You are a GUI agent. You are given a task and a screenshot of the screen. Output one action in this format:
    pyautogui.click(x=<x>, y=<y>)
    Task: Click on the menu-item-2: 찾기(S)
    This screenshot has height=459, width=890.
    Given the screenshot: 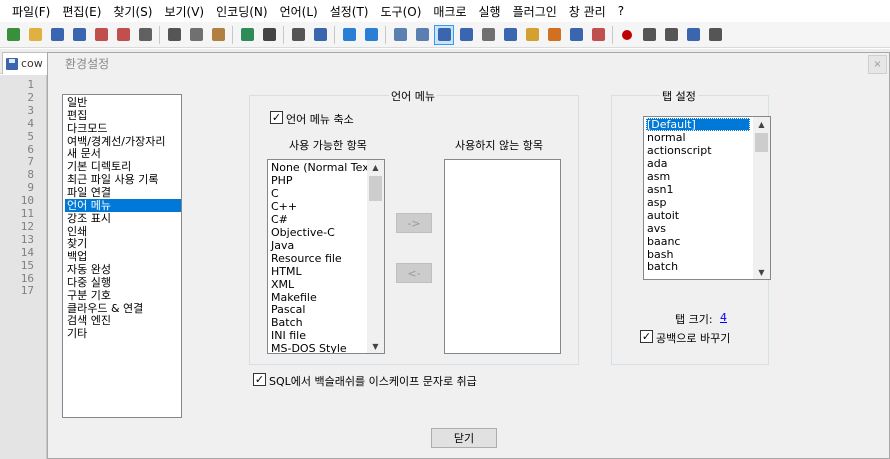 What is the action you would take?
    pyautogui.click(x=132, y=11)
    